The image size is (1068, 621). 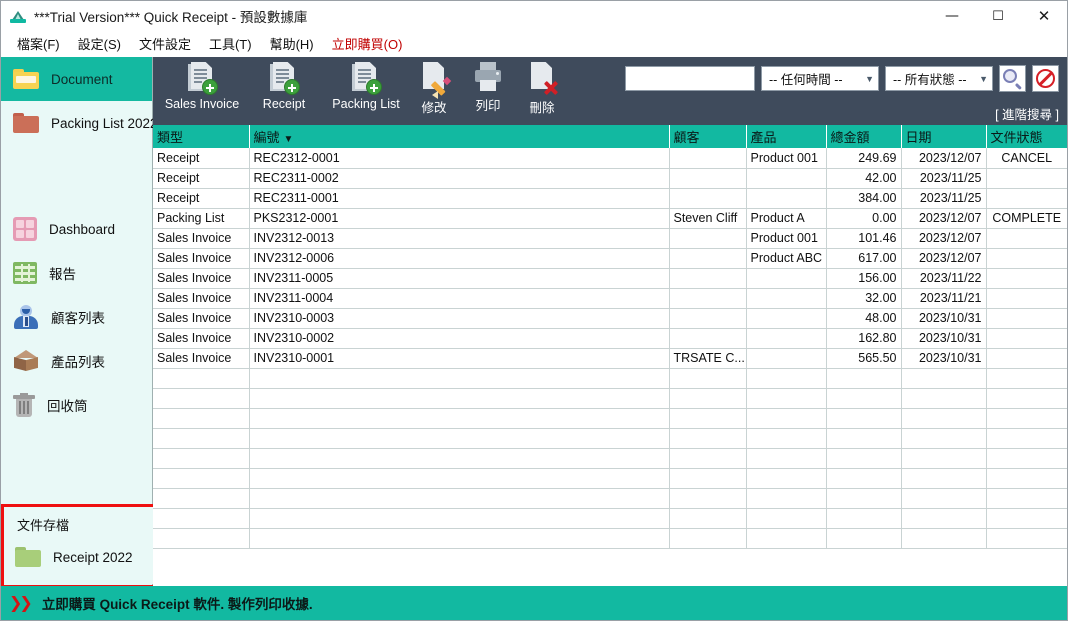 I want to click on folder-green-icon, so click(x=28, y=557).